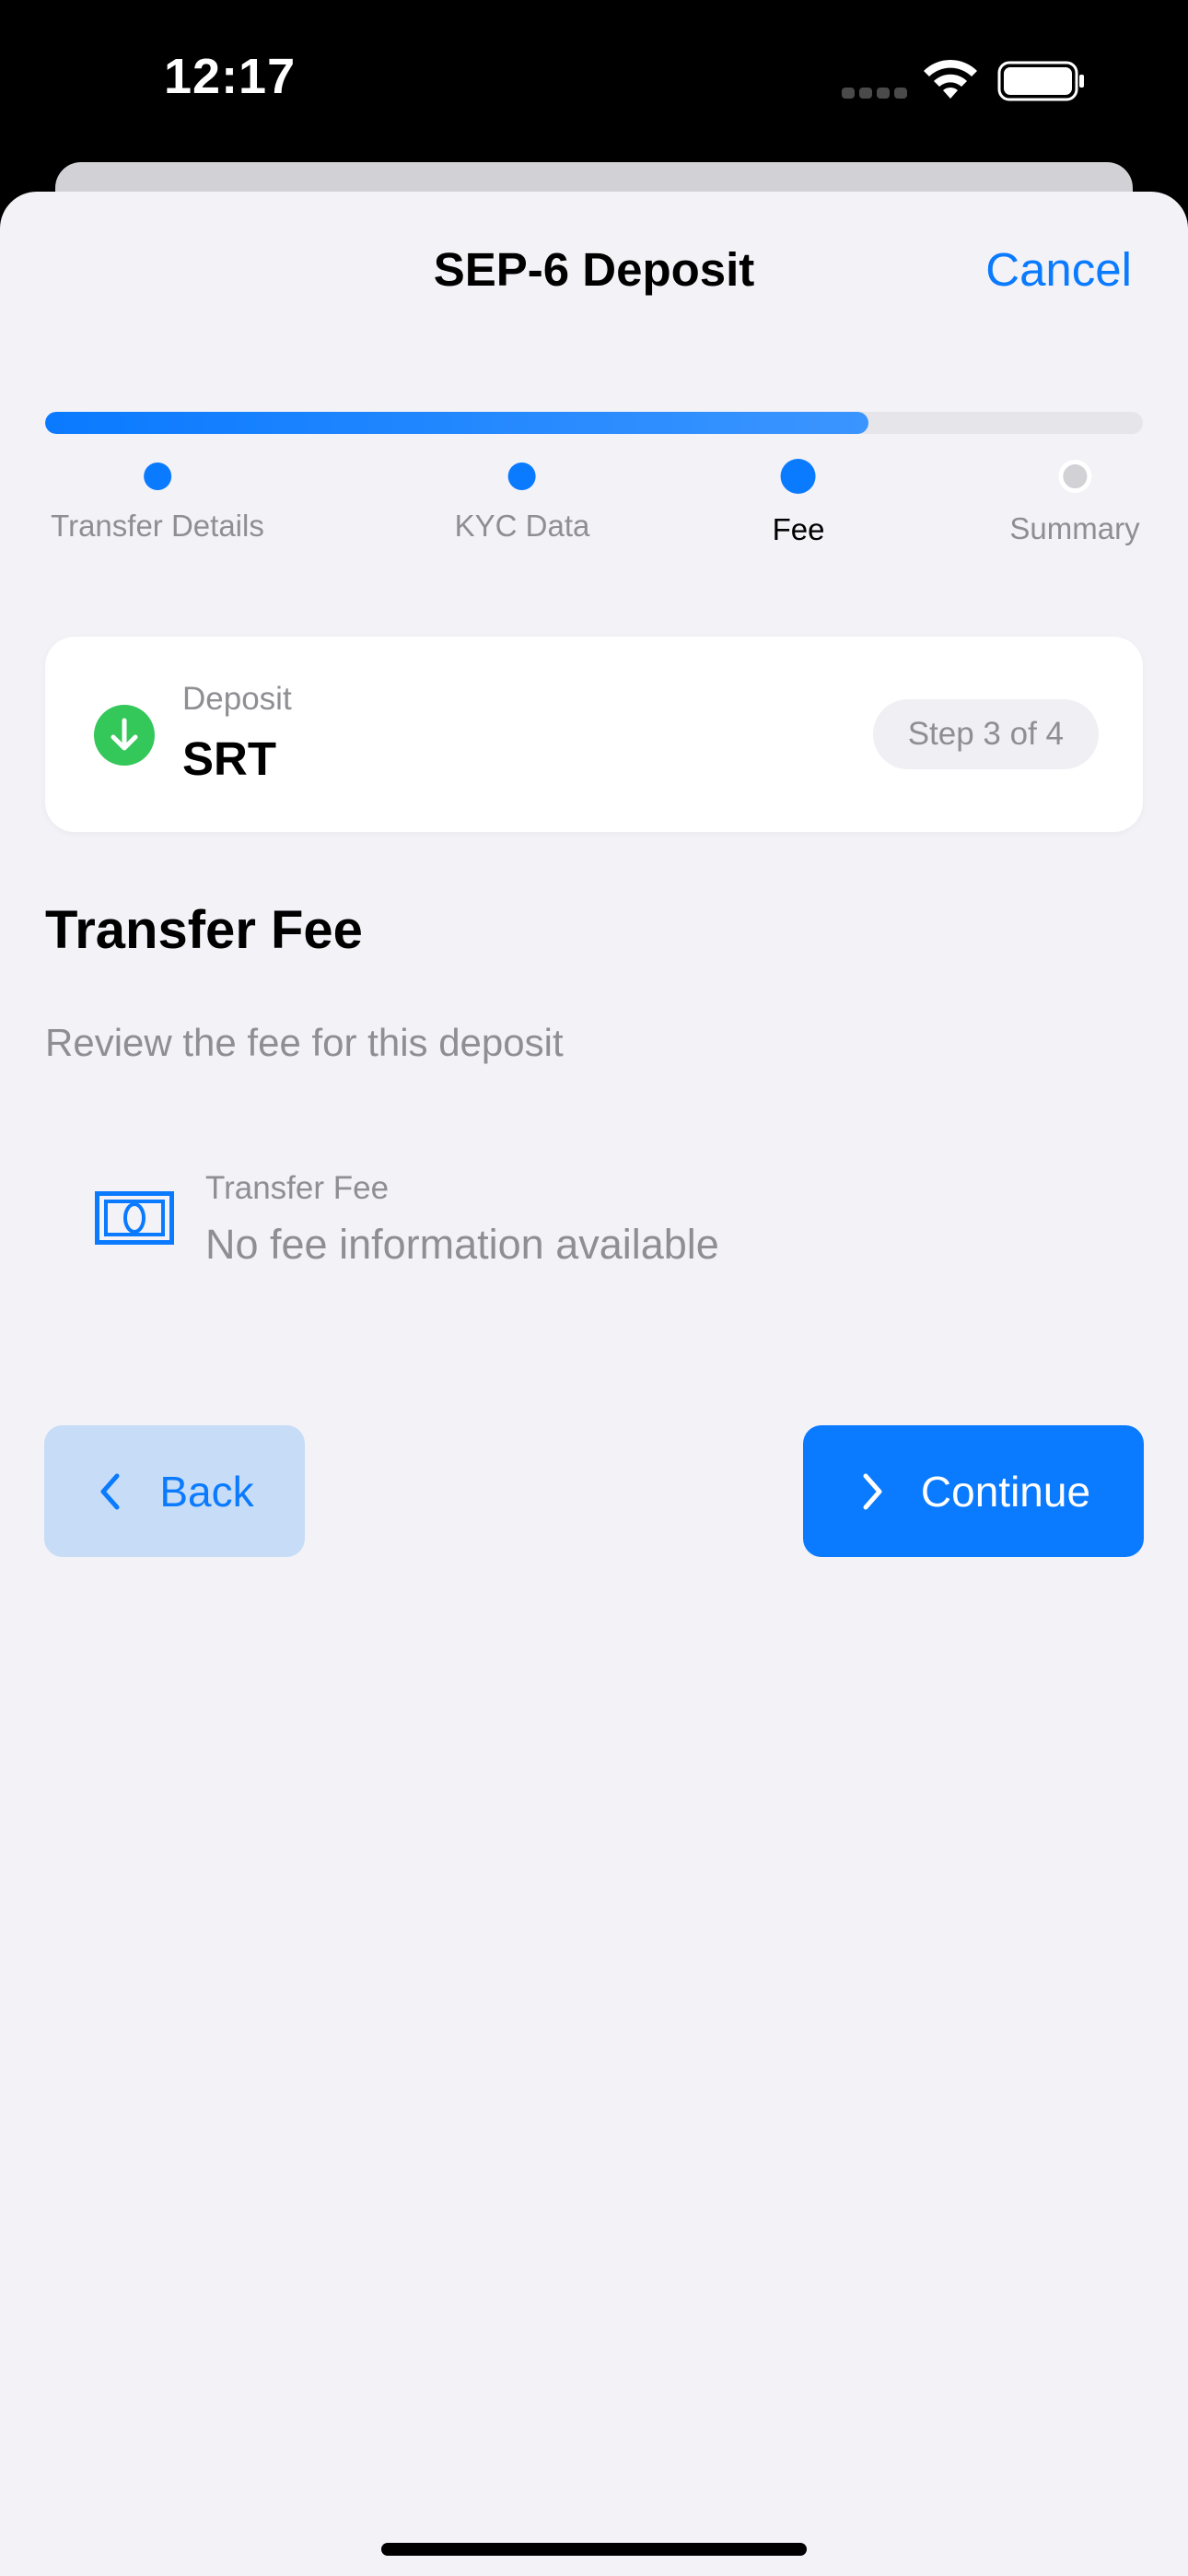  What do you see at coordinates (985, 734) in the screenshot?
I see `step-badge: Step 3 of 4` at bounding box center [985, 734].